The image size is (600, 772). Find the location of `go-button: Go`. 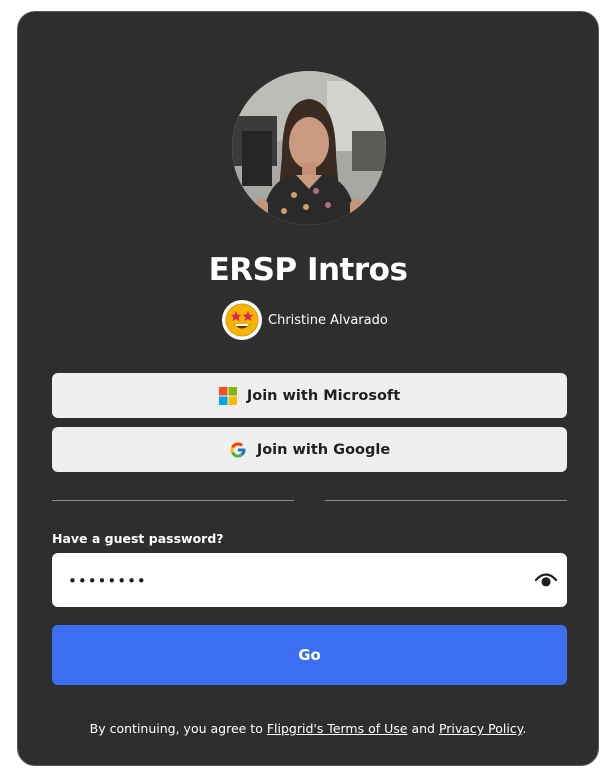

go-button: Go is located at coordinates (309, 655).